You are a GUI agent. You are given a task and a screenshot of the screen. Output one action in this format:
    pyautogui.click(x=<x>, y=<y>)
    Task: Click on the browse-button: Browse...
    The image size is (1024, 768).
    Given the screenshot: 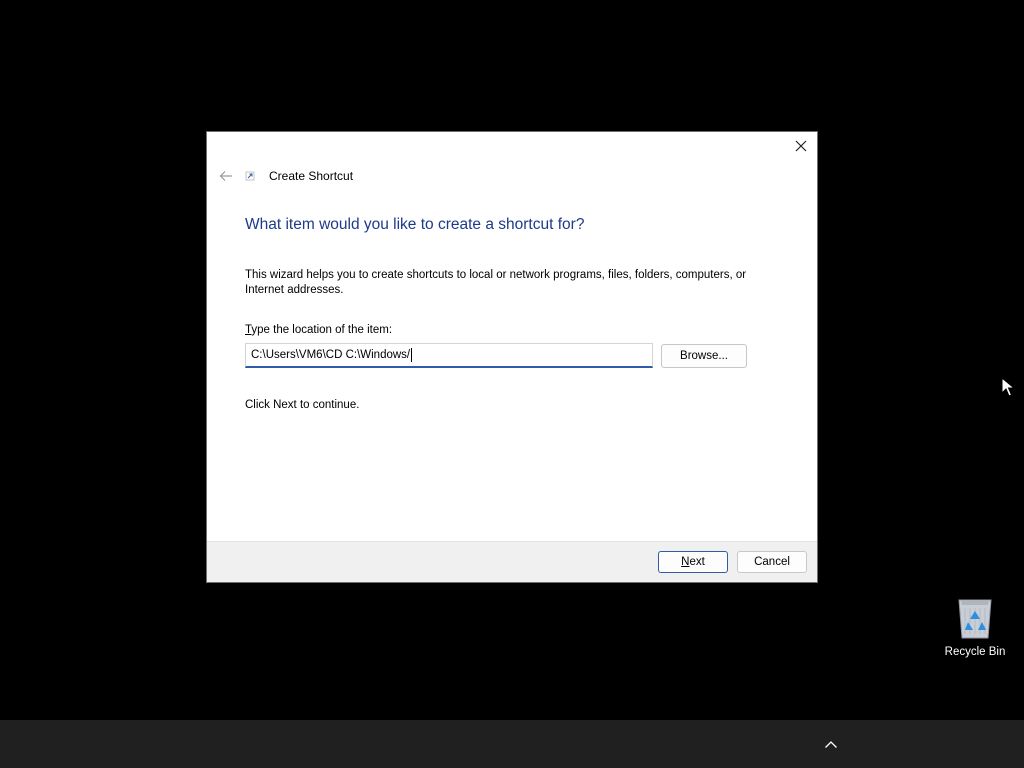 What is the action you would take?
    pyautogui.click(x=704, y=356)
    